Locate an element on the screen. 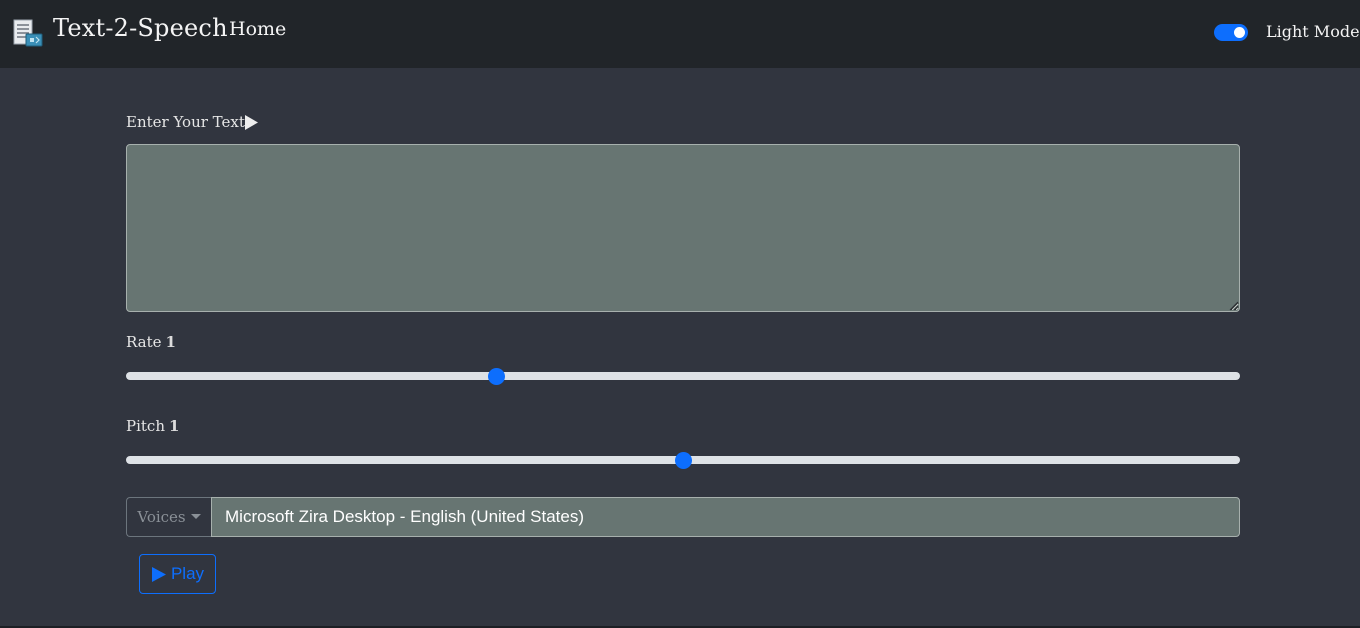  chevron-down-icon is located at coordinates (195, 516).